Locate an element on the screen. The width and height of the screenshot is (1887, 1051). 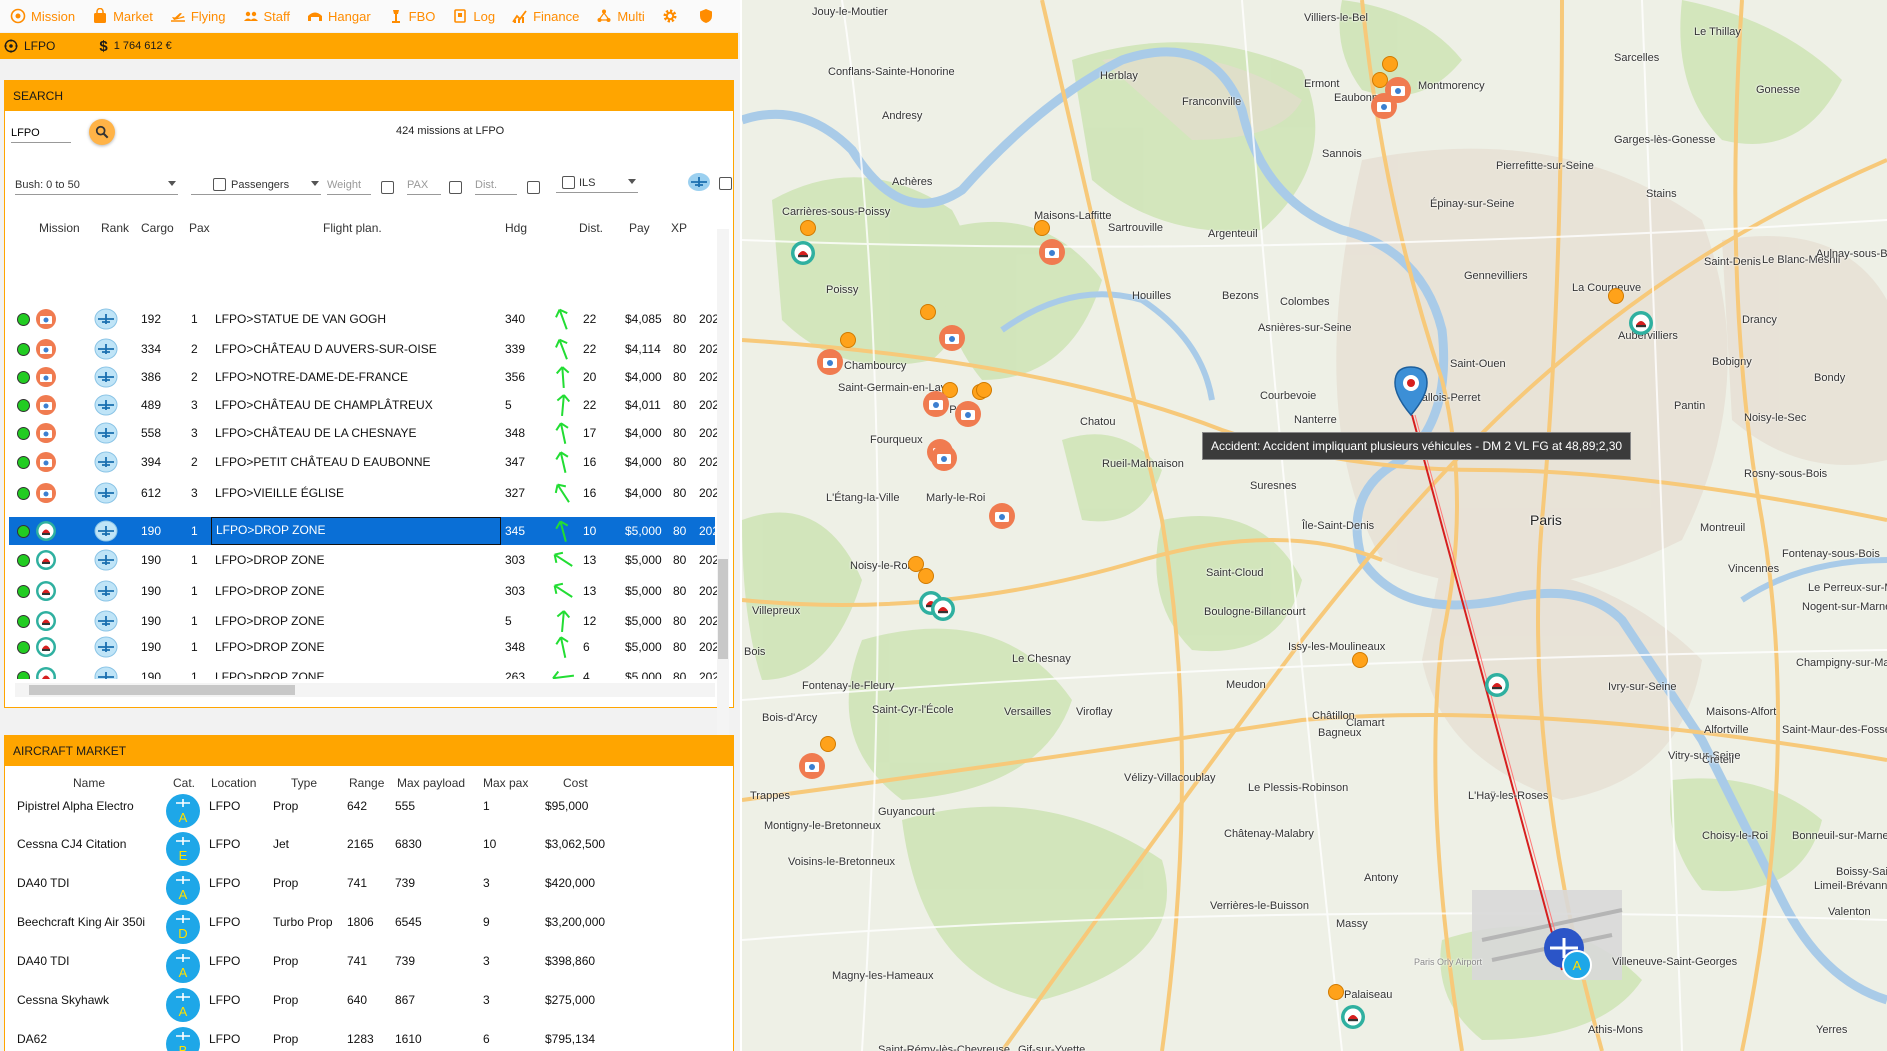
nav-finance: Finance is located at coordinates (545, 16).